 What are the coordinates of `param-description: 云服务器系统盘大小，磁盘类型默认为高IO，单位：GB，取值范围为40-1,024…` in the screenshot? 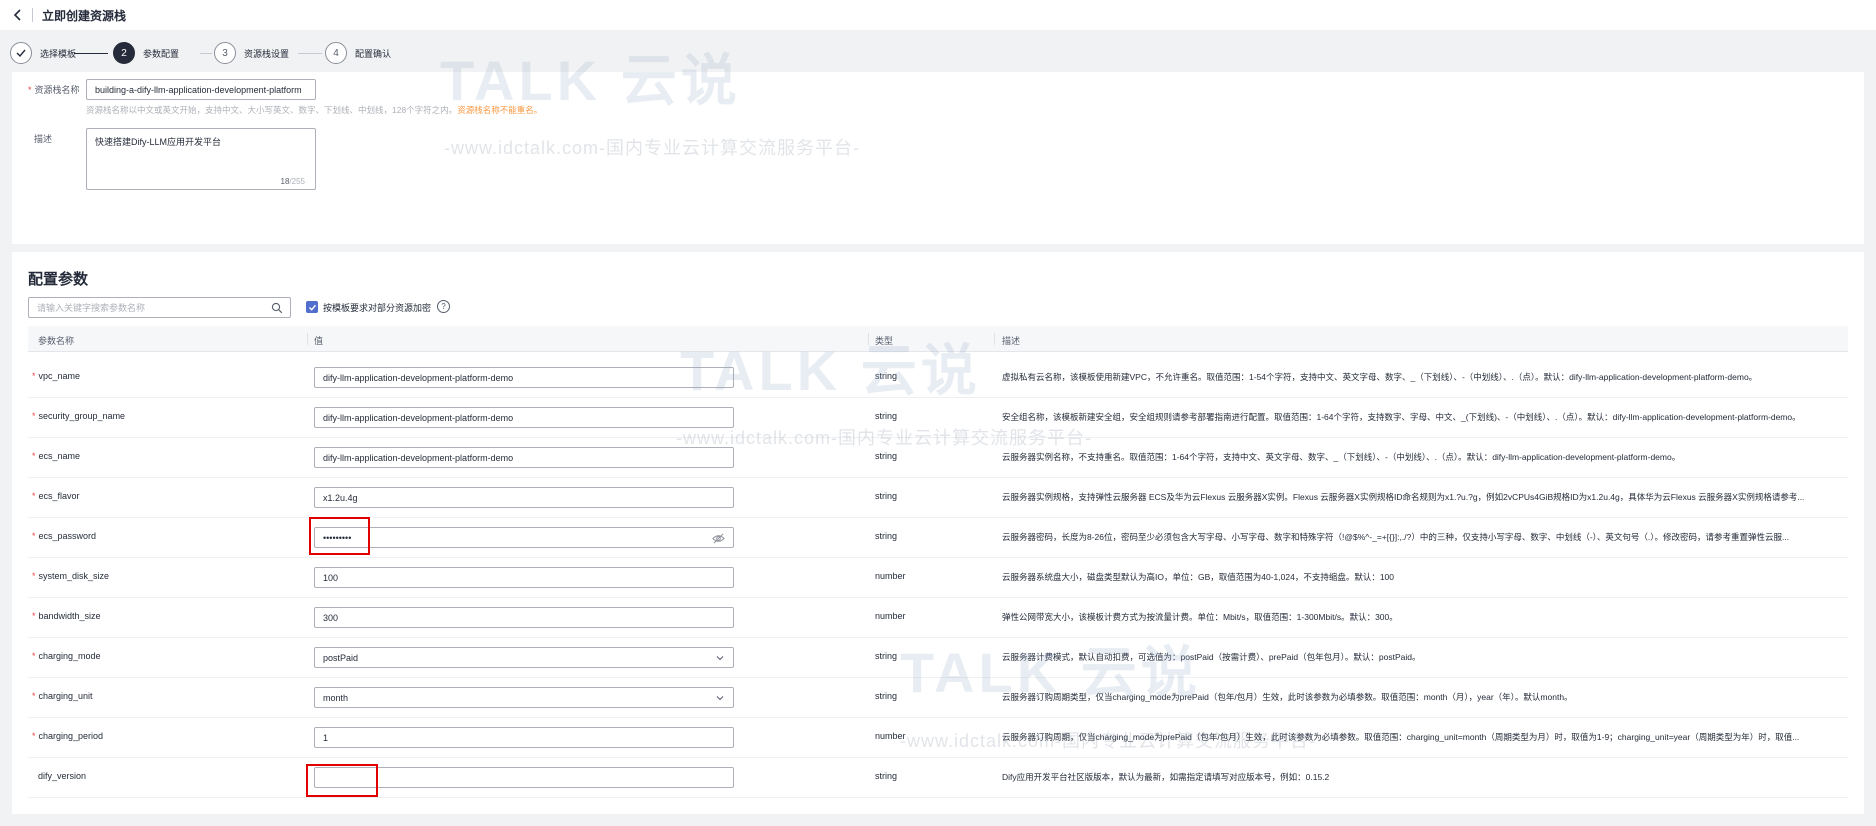 It's located at (1198, 577).